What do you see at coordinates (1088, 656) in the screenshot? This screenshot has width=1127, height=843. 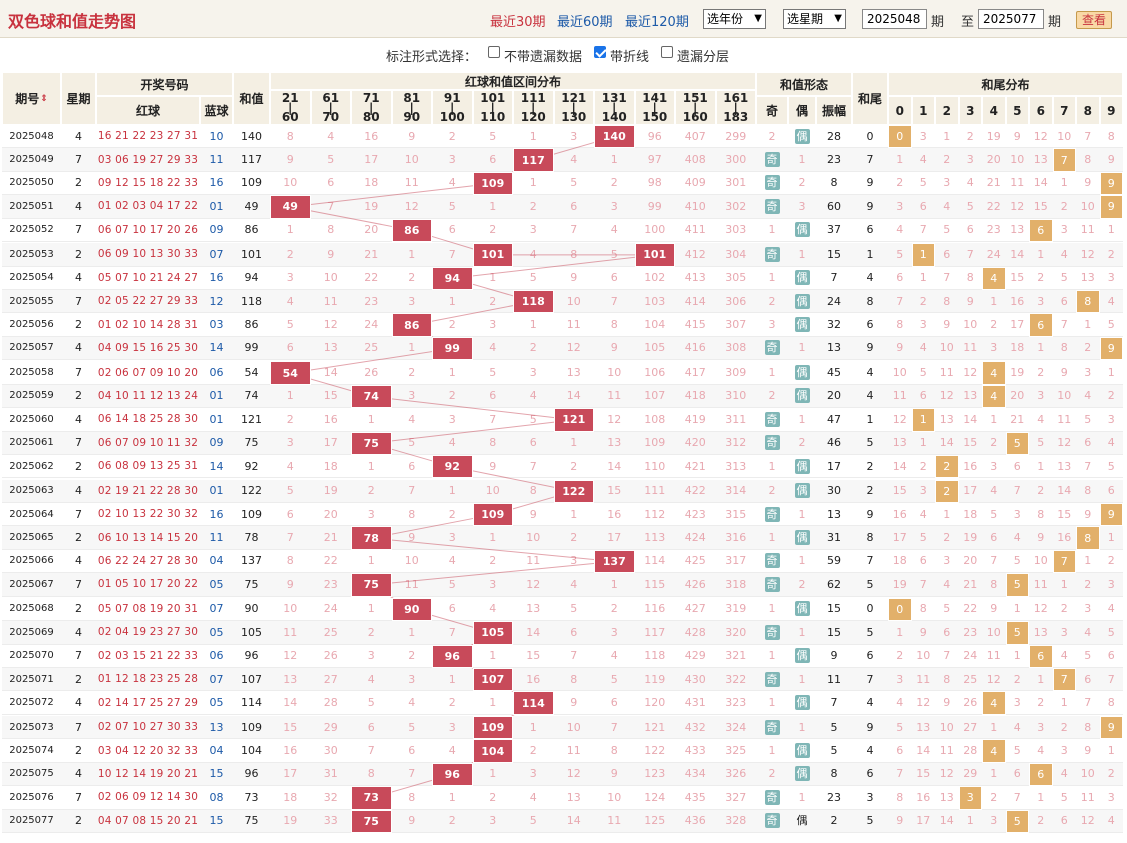 I see `tail-miss-cell: 5` at bounding box center [1088, 656].